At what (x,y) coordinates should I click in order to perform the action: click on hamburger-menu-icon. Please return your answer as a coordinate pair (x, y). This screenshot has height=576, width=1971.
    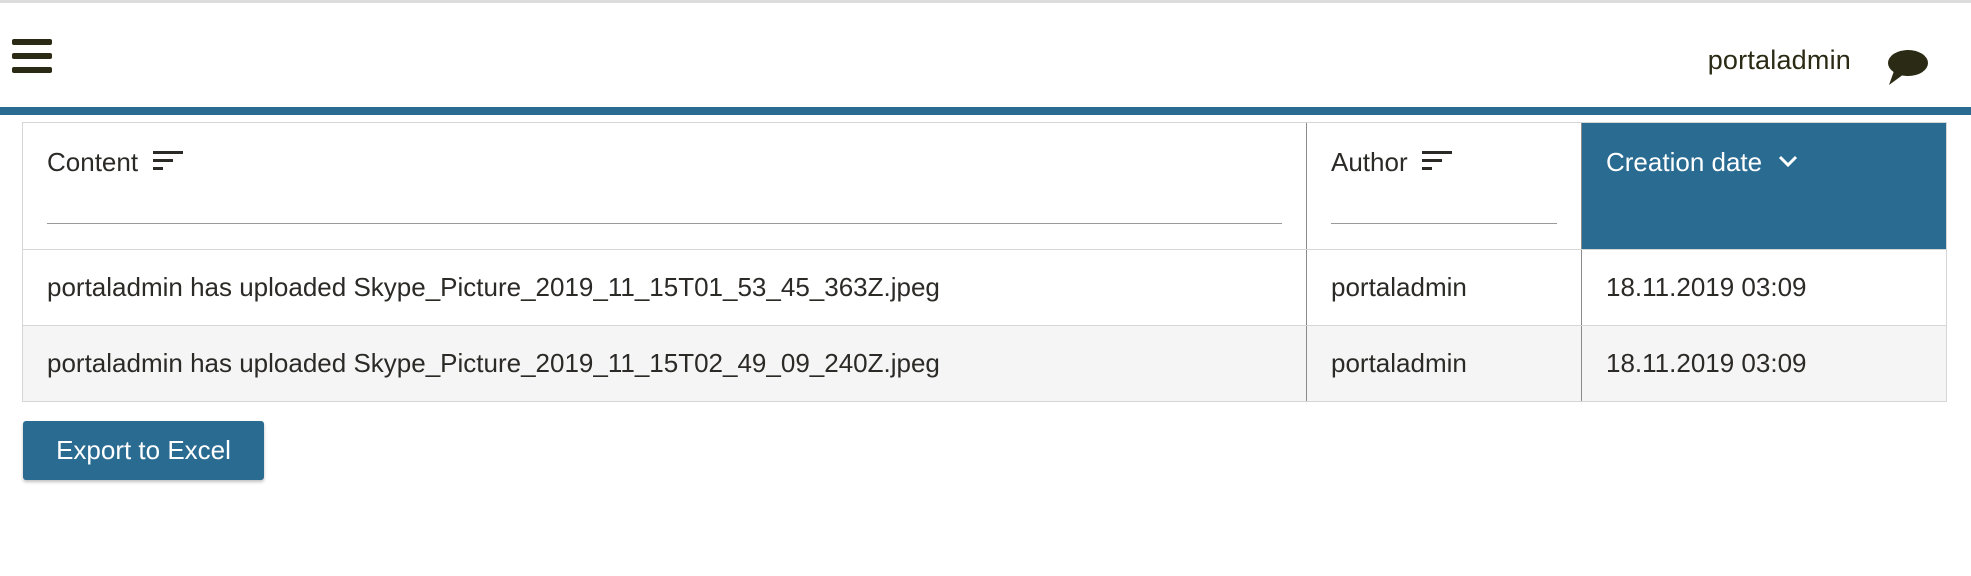
    Looking at the image, I should click on (33, 56).